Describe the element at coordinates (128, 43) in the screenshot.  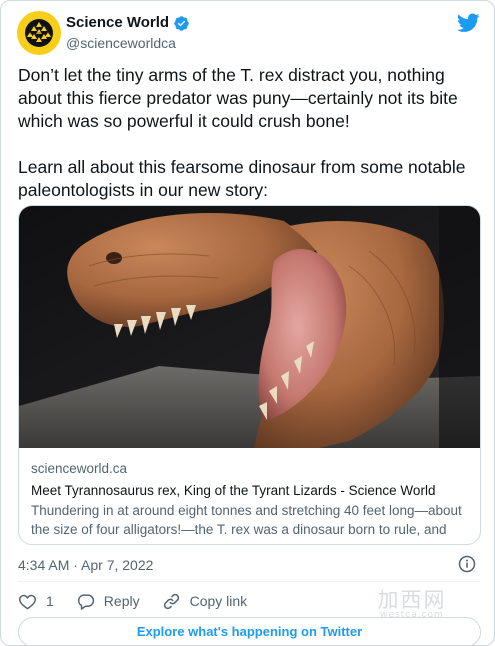
I see `account-handle: @scienceworldca` at that location.